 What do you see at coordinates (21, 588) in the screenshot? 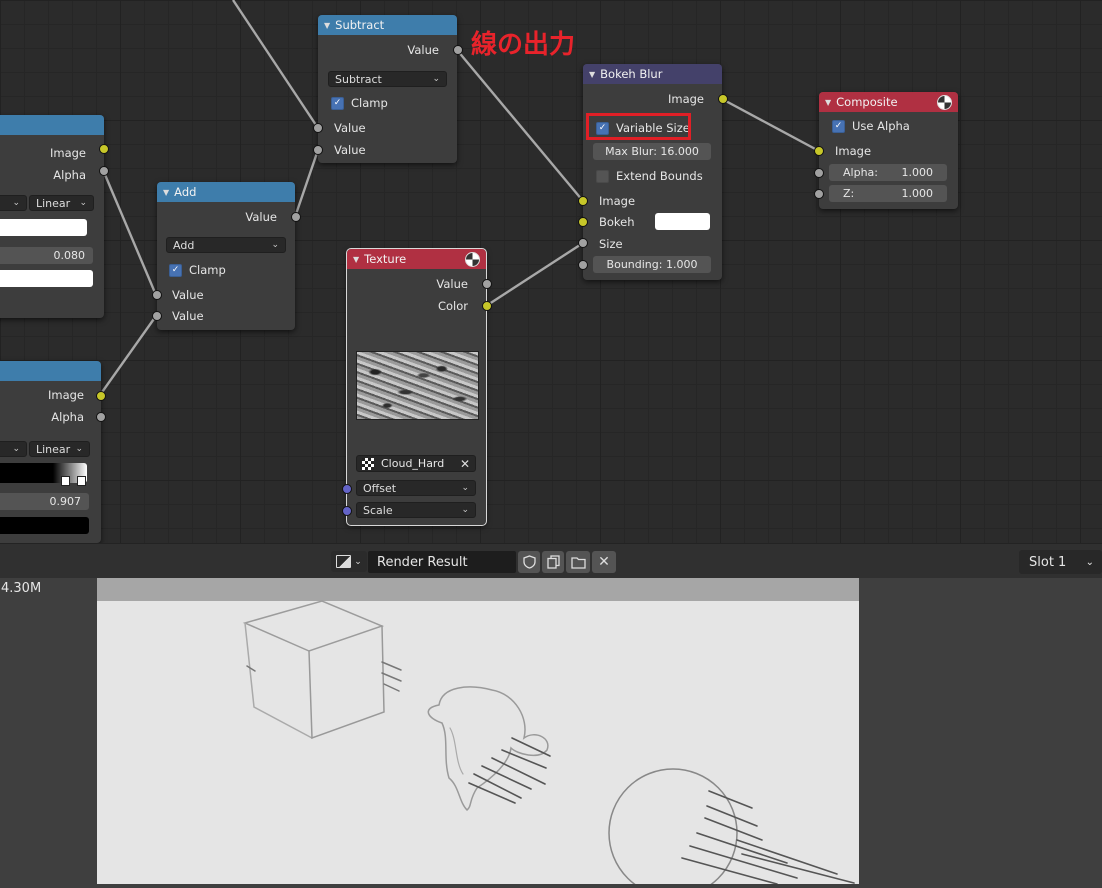
I see `memory-stats: 4.30M` at bounding box center [21, 588].